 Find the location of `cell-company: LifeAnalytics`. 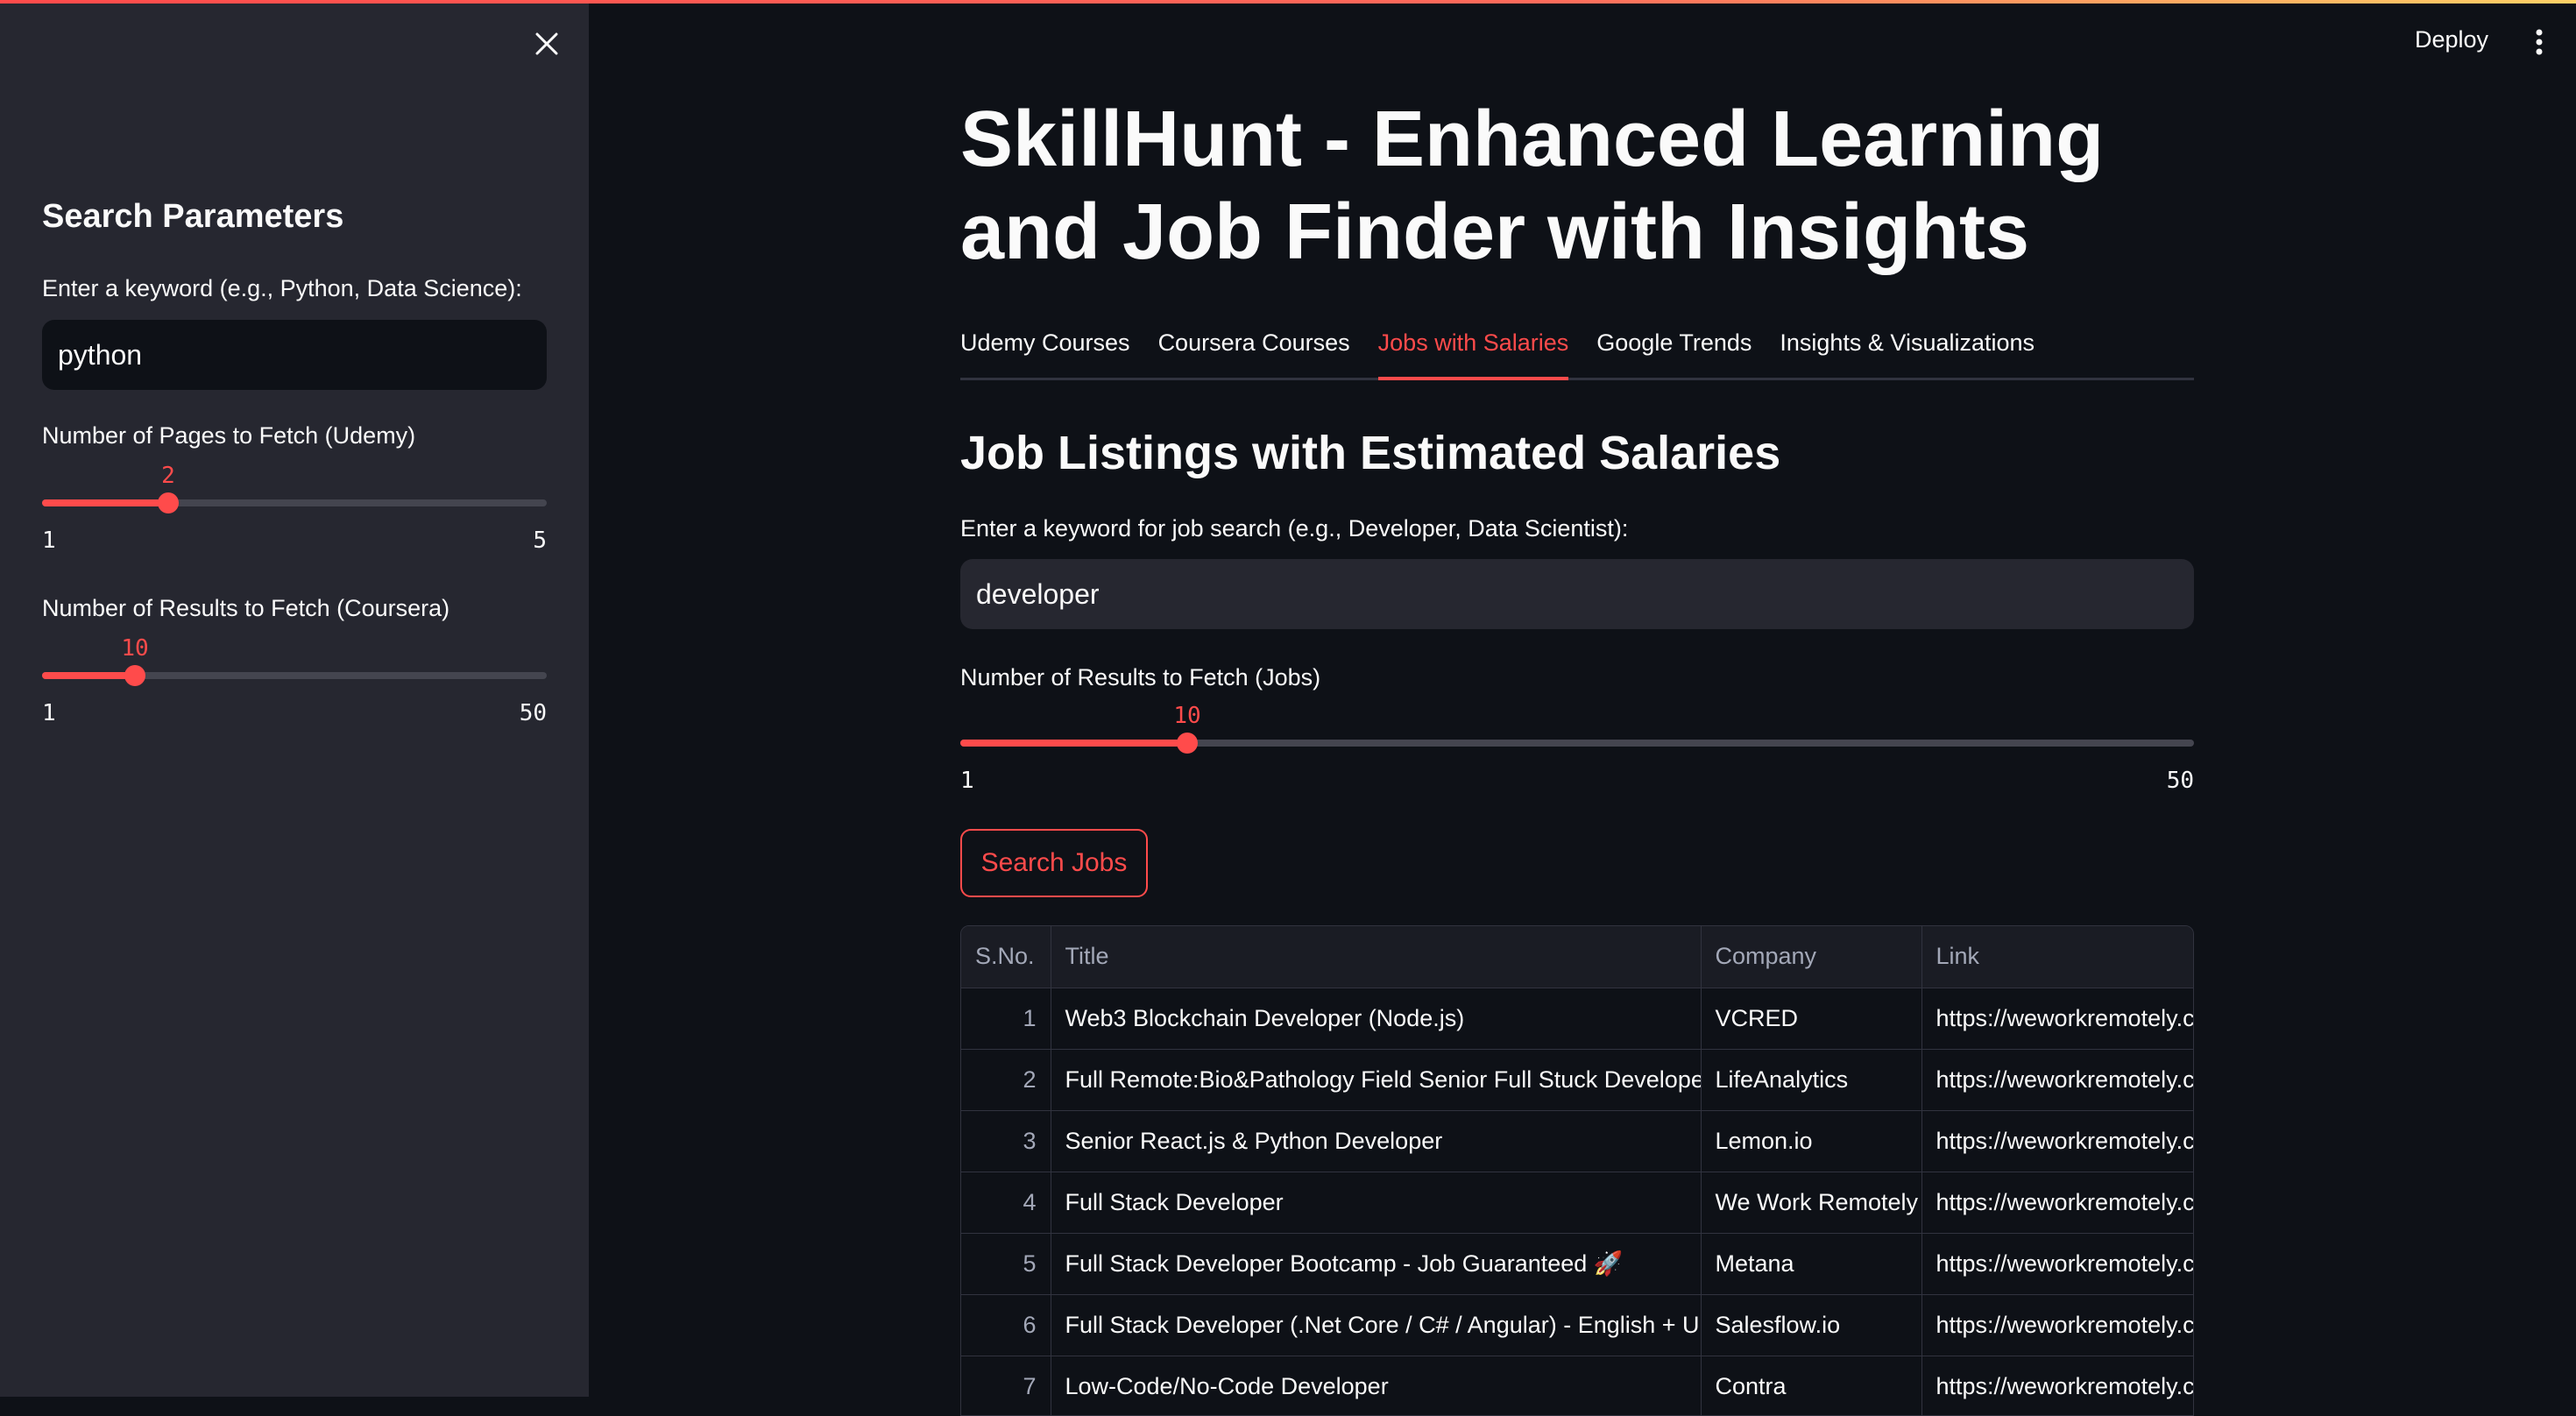

cell-company: LifeAnalytics is located at coordinates (1811, 1080).